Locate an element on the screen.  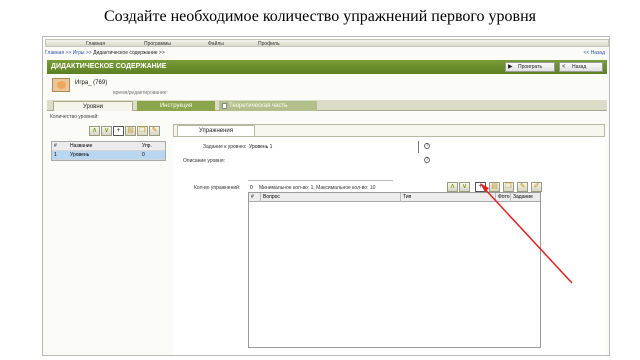
tab-bar: Уровни Инструкция Теоретическая часть is located at coordinates (327, 105).